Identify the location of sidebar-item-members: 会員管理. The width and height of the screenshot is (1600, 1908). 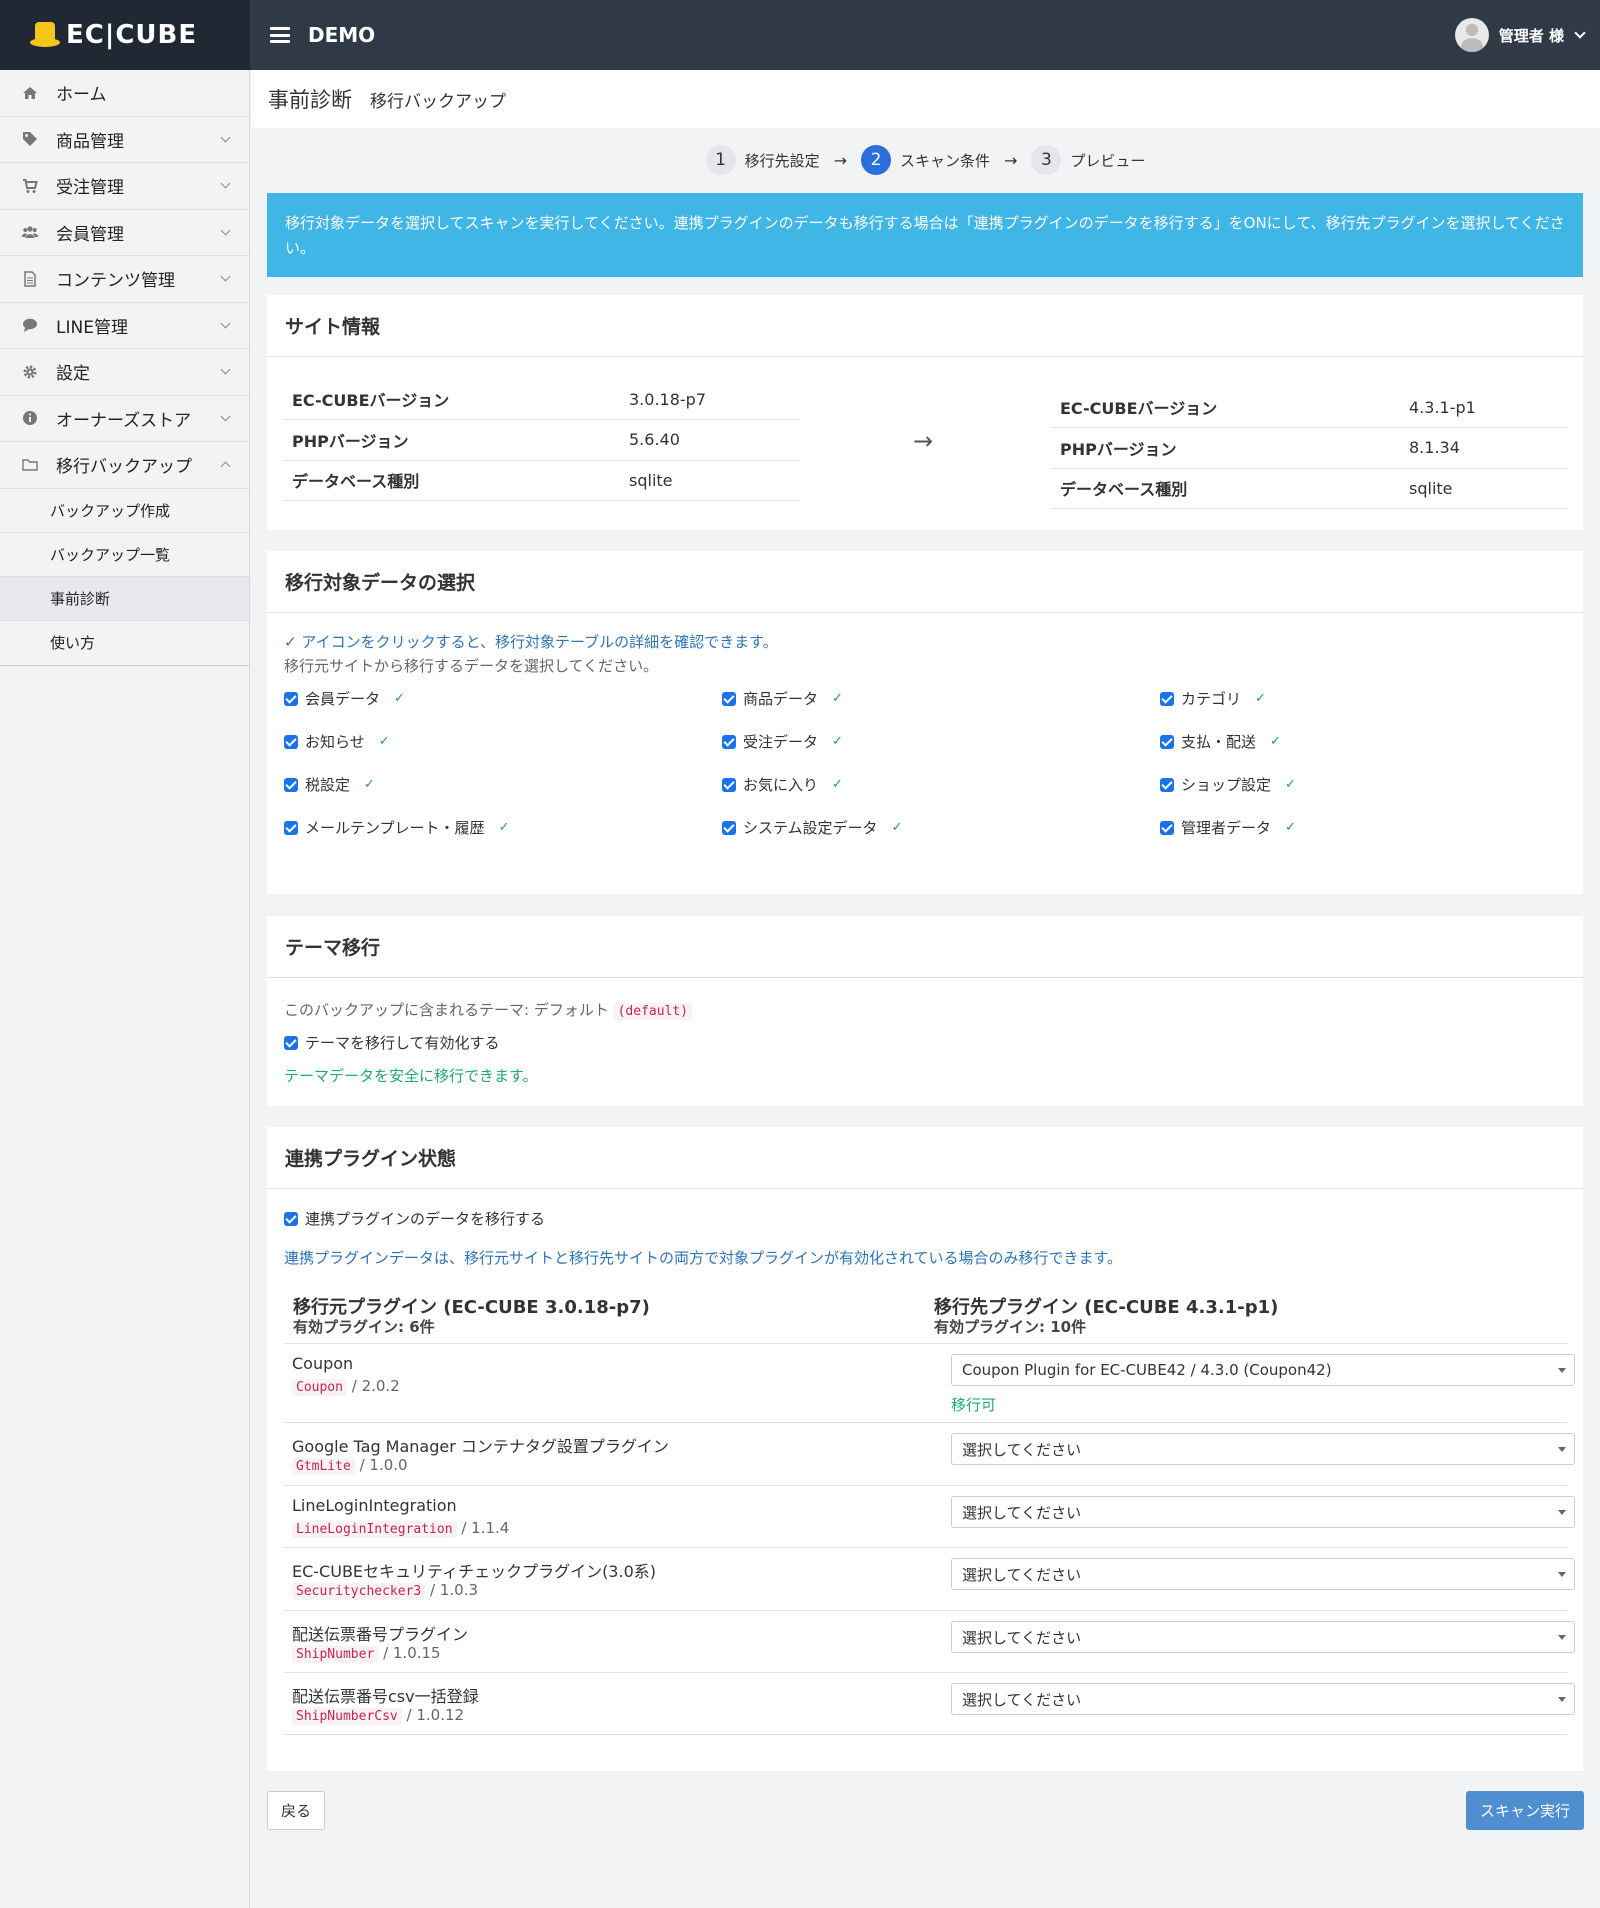
(124, 233).